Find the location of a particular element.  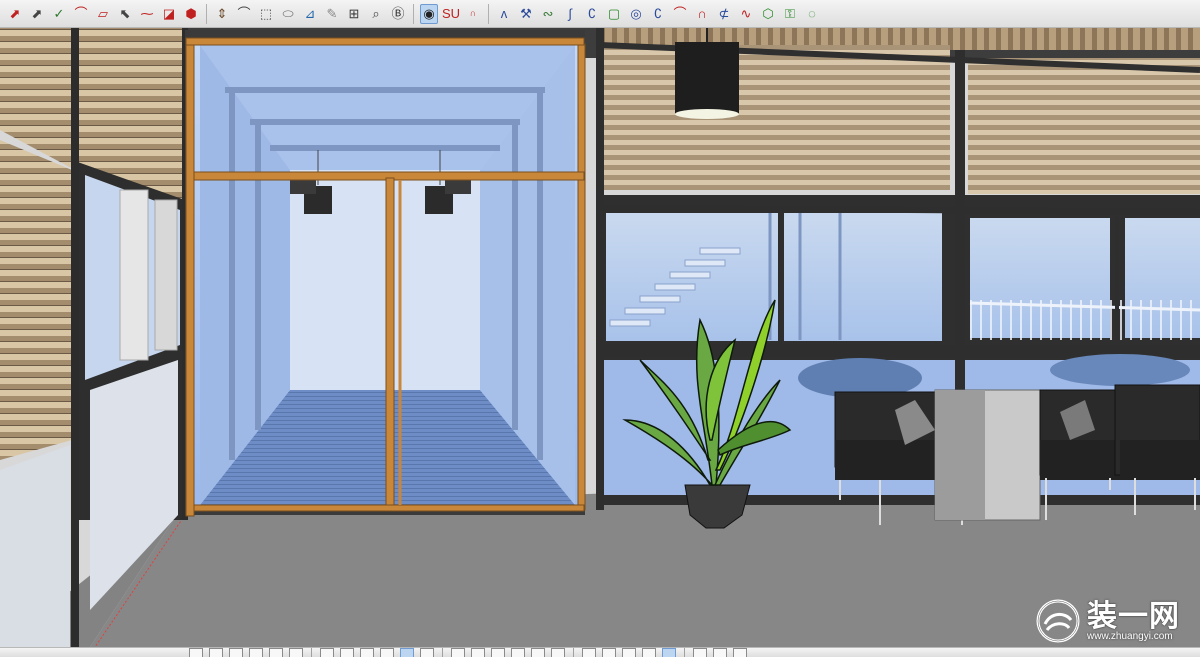

freehand-tool-button: ✓ is located at coordinates (59, 14).